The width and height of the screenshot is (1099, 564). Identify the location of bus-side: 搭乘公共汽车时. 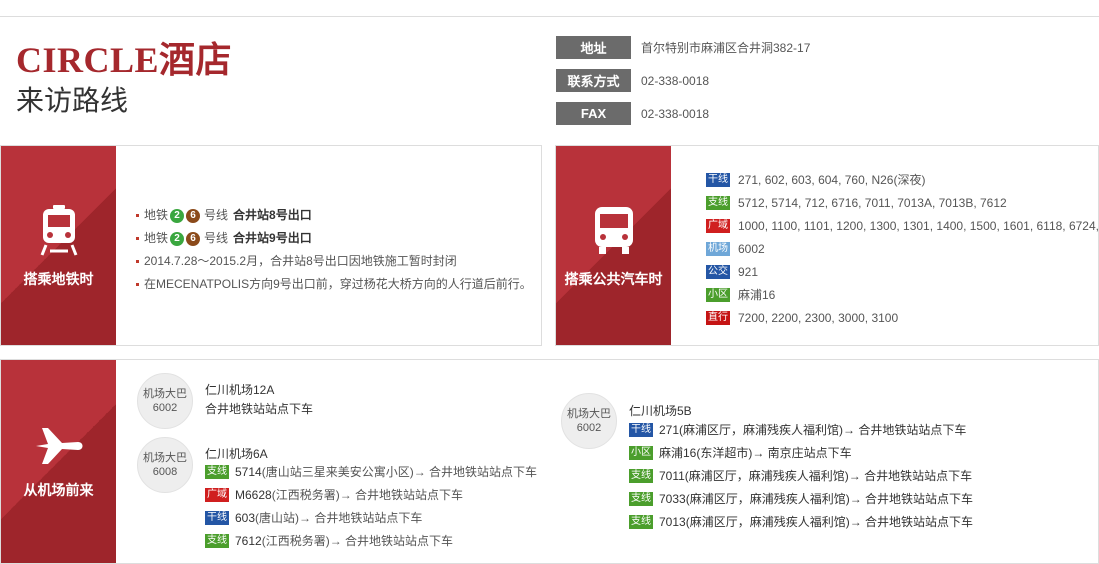
(613, 245).